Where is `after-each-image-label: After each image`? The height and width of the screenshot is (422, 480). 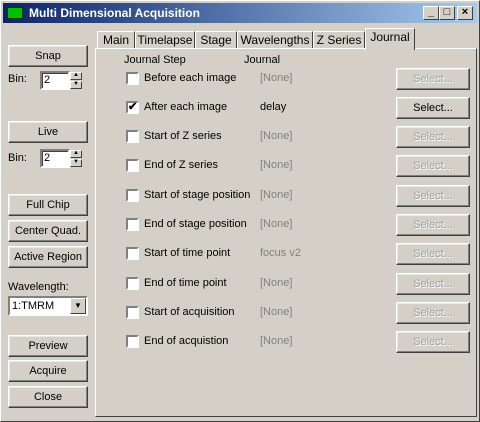 after-each-image-label: After each image is located at coordinates (186, 107).